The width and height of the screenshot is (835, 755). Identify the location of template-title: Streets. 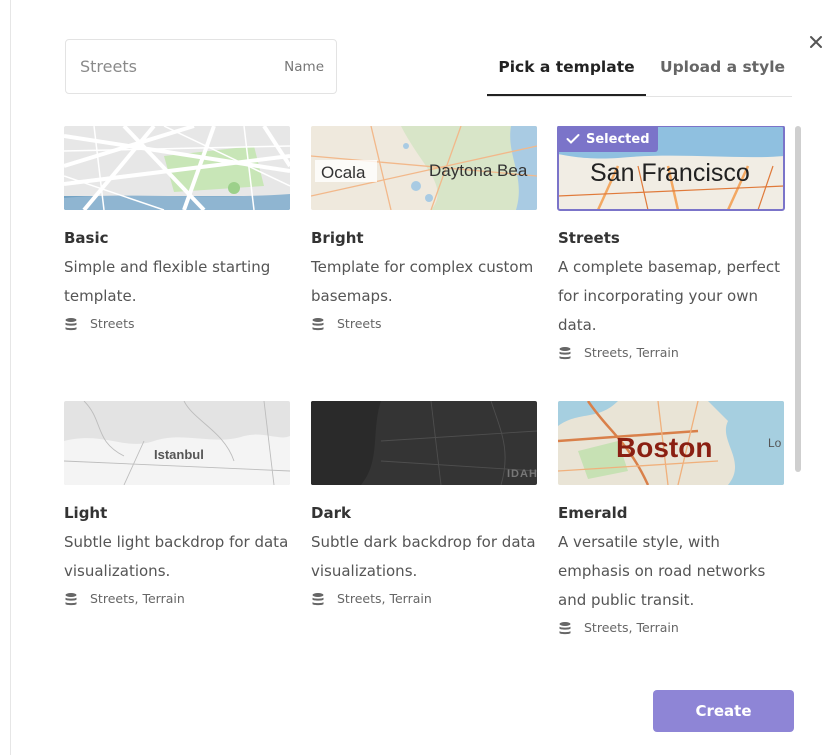
(589, 238).